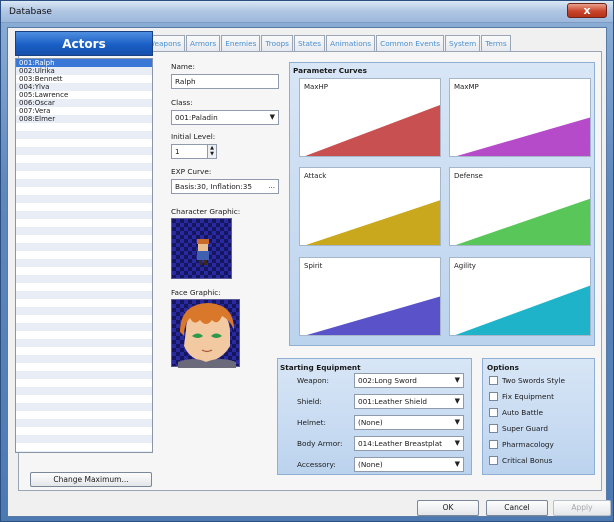 This screenshot has width=614, height=522. I want to click on equipment-label: Helmet:, so click(311, 422).